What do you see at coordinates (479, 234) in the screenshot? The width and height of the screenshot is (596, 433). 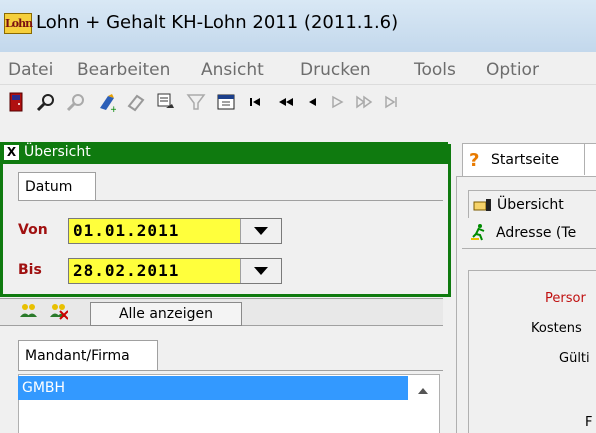 I see `running-person-icon` at bounding box center [479, 234].